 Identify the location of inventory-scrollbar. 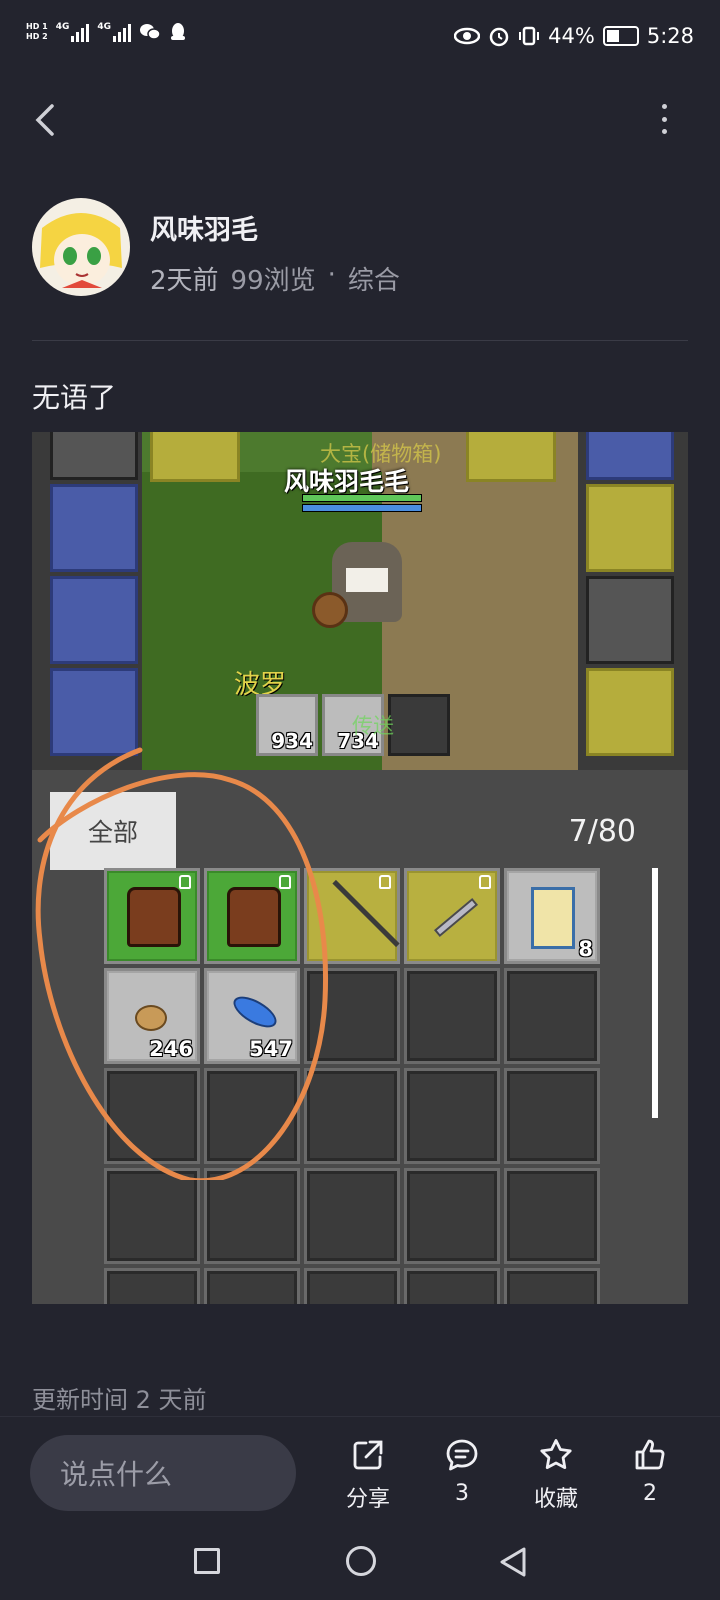
(655, 993).